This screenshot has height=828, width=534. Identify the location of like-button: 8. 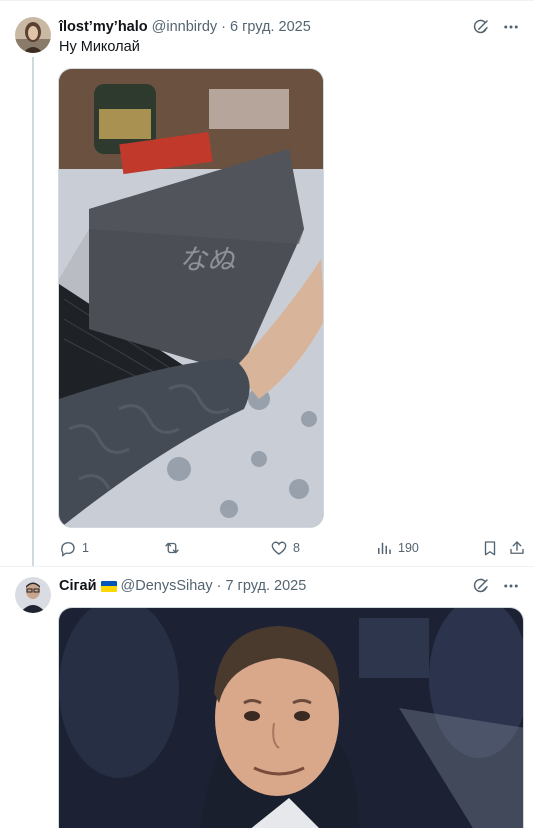
(285, 548).